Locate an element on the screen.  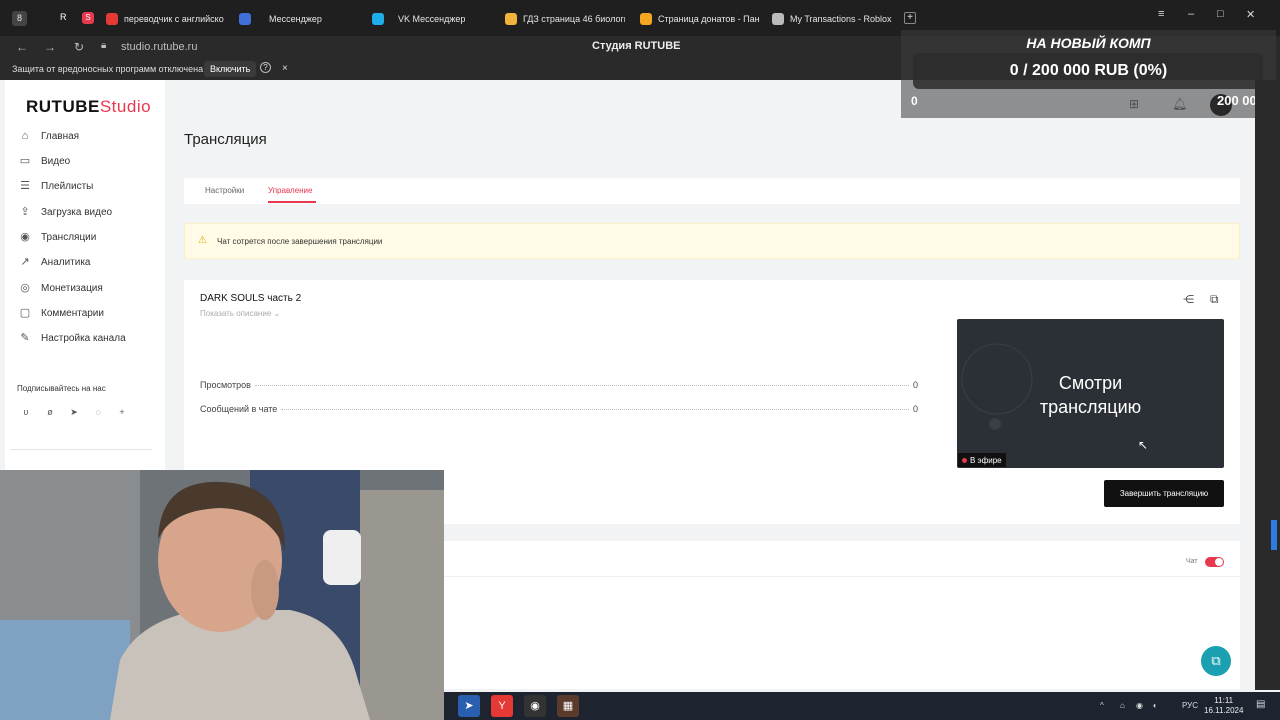
tab-donations: Страница донатов - Пано is located at coordinates (700, 19).